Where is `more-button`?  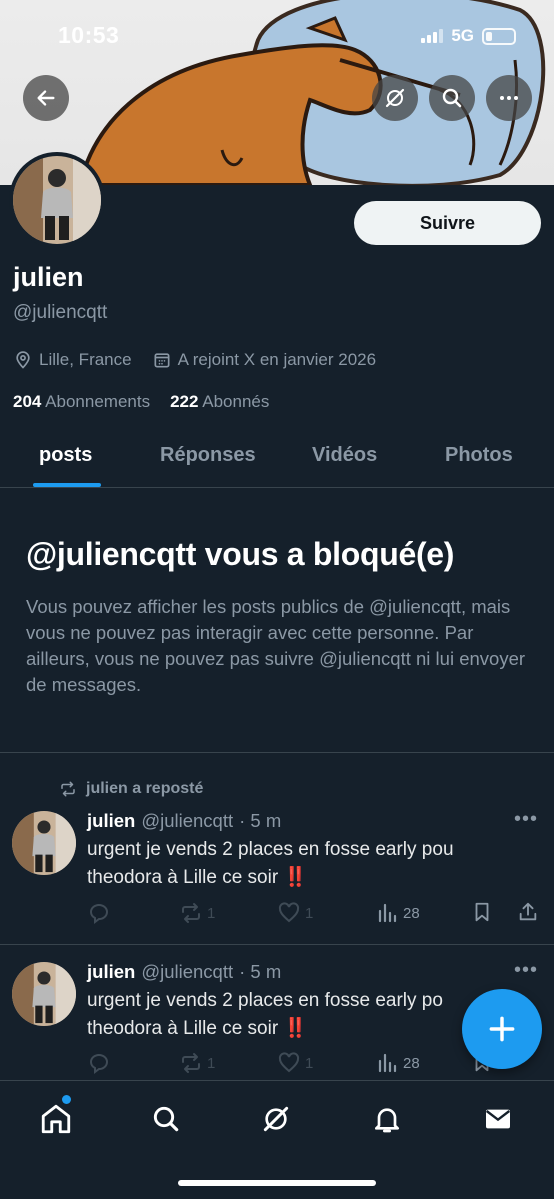 more-button is located at coordinates (509, 98).